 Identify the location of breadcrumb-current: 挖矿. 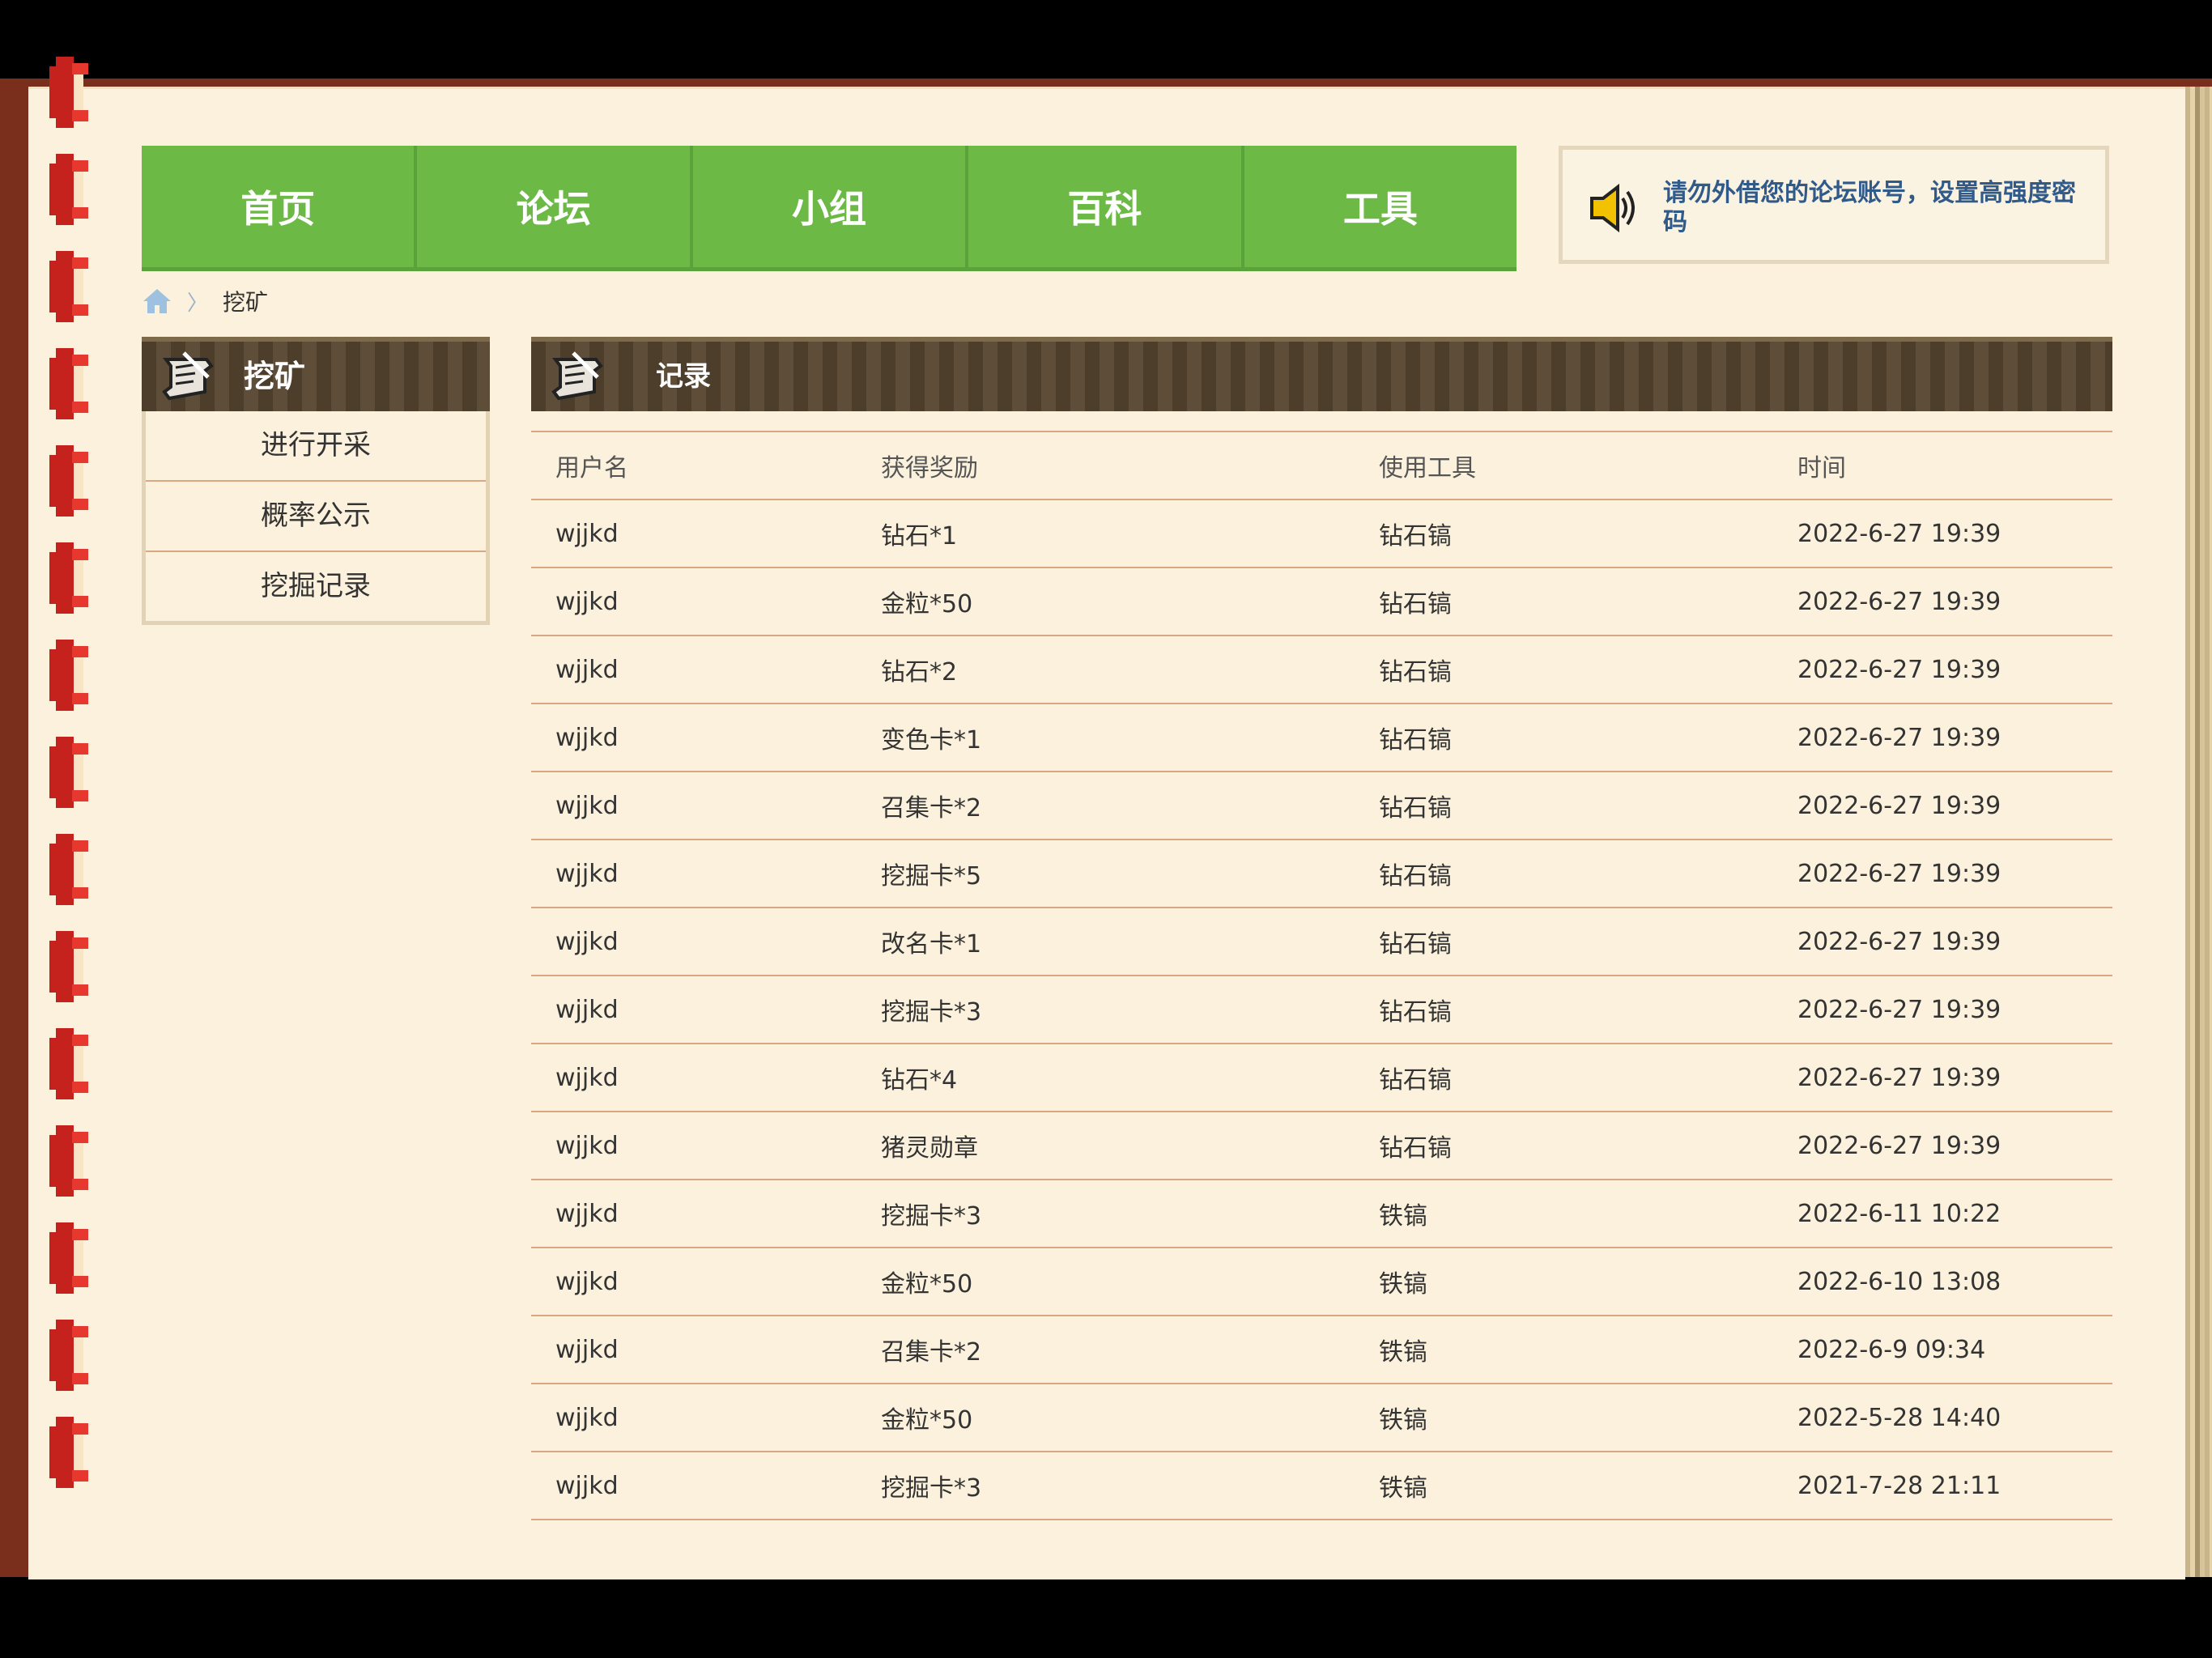
(246, 302).